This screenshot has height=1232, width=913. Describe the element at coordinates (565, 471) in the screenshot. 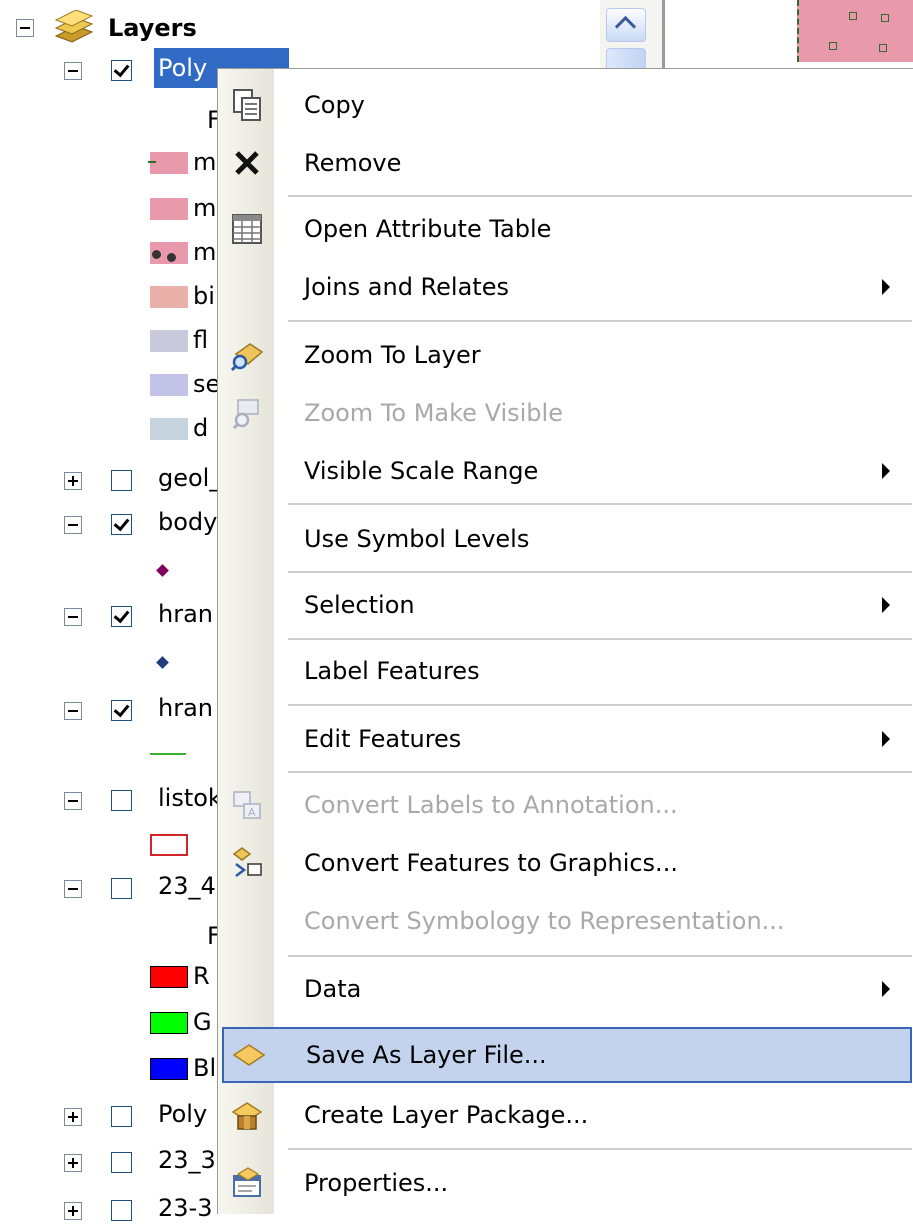

I see `menu-item-visible-scale-range: Visible Scale Range` at that location.